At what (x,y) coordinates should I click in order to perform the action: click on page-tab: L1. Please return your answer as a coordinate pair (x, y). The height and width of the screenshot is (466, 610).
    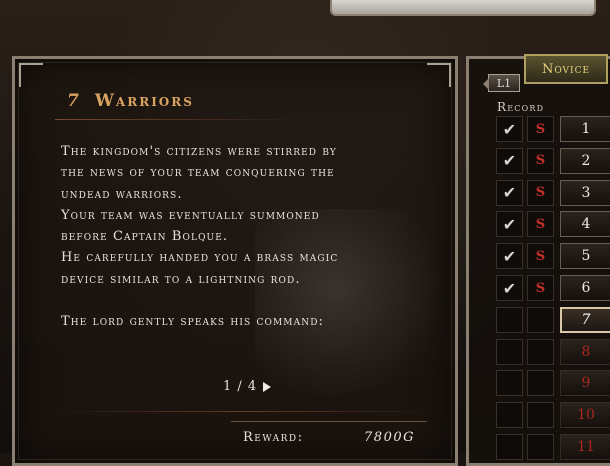
    Looking at the image, I should click on (501, 83).